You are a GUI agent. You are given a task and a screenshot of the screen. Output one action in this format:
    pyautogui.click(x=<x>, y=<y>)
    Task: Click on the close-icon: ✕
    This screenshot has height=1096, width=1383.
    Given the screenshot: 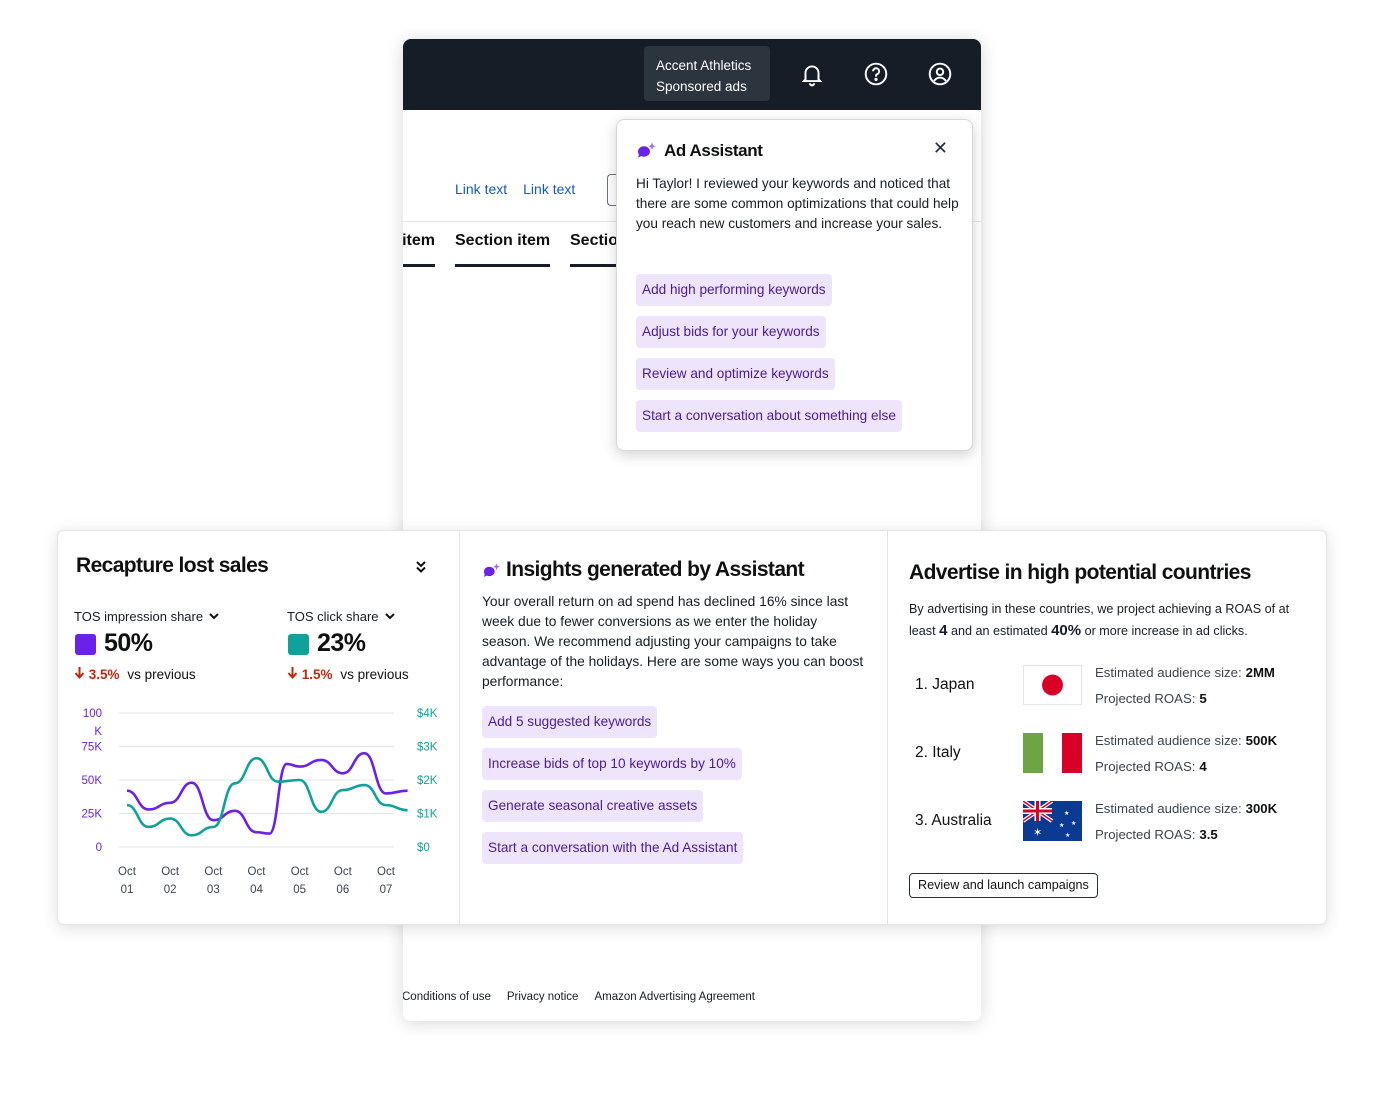 What is the action you would take?
    pyautogui.click(x=940, y=148)
    